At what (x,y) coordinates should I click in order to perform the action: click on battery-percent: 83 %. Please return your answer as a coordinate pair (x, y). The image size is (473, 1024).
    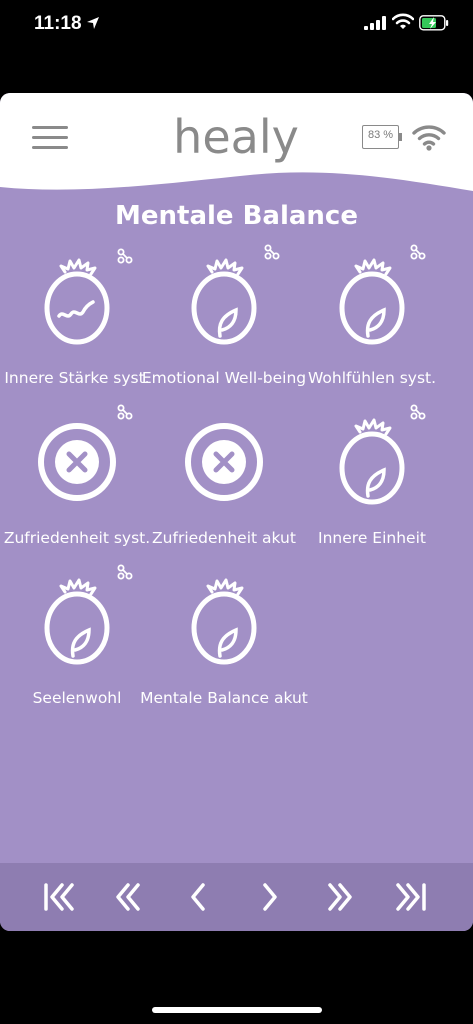
    Looking at the image, I should click on (380, 135).